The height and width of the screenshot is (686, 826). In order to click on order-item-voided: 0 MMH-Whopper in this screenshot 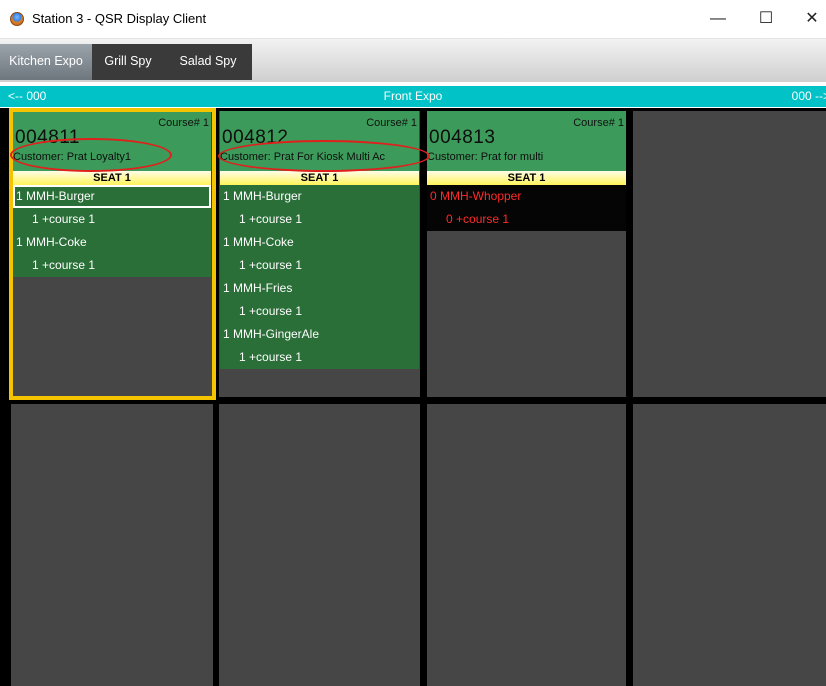, I will do `click(526, 196)`.